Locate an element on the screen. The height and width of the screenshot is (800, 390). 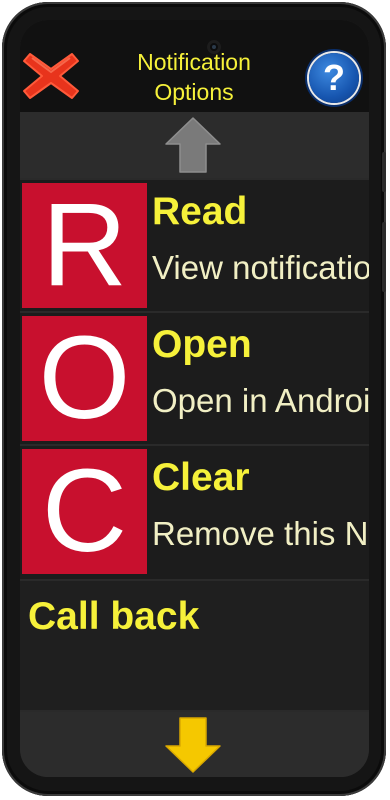
letter-badge: C is located at coordinates (84, 511).